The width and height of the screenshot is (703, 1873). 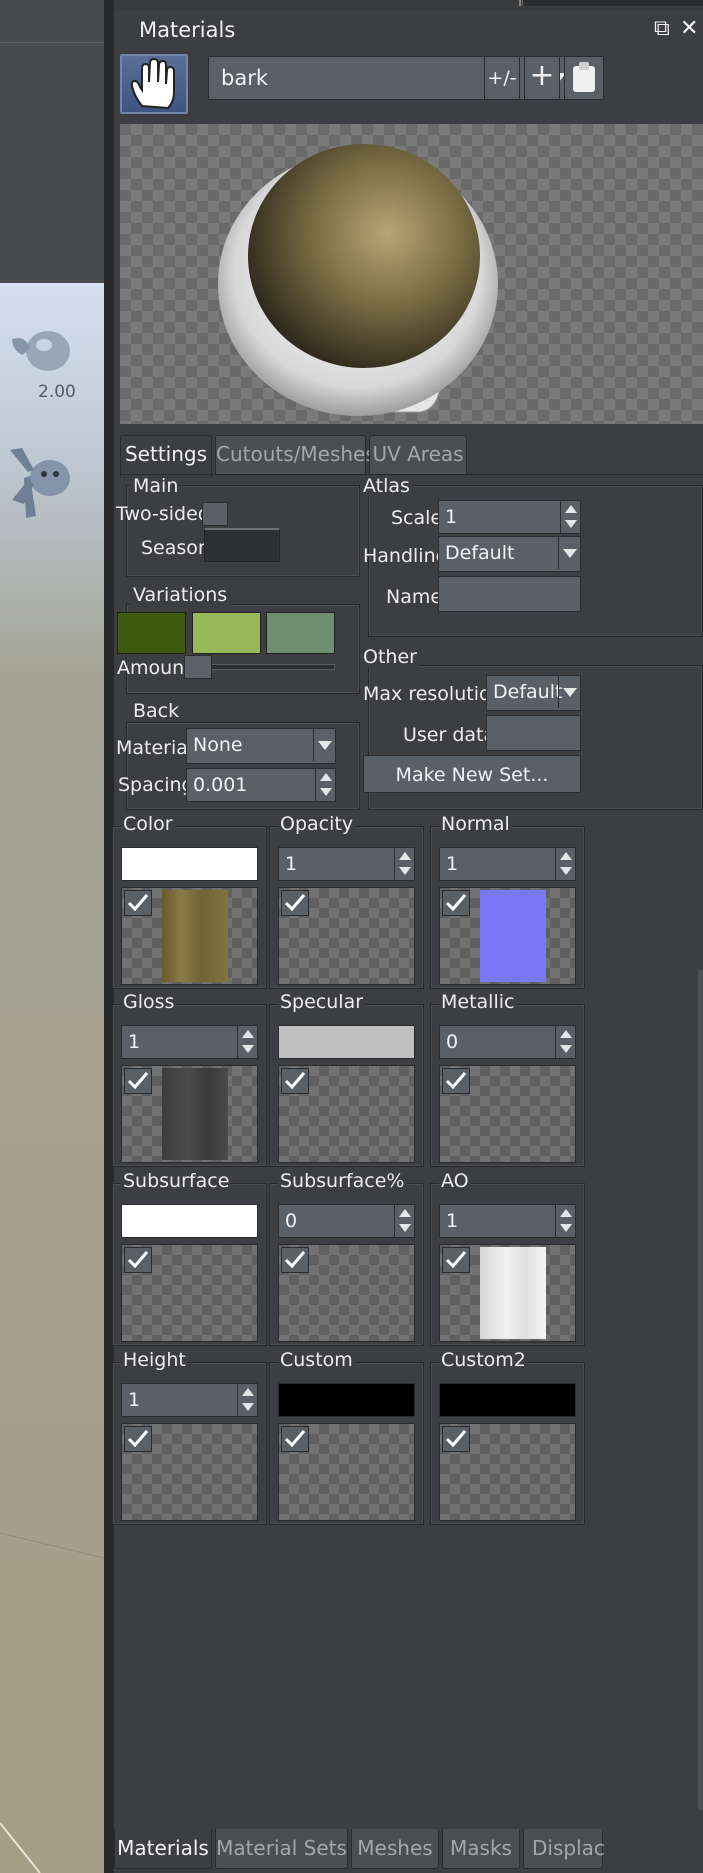 I want to click on scale-input: 1, so click(x=509, y=517).